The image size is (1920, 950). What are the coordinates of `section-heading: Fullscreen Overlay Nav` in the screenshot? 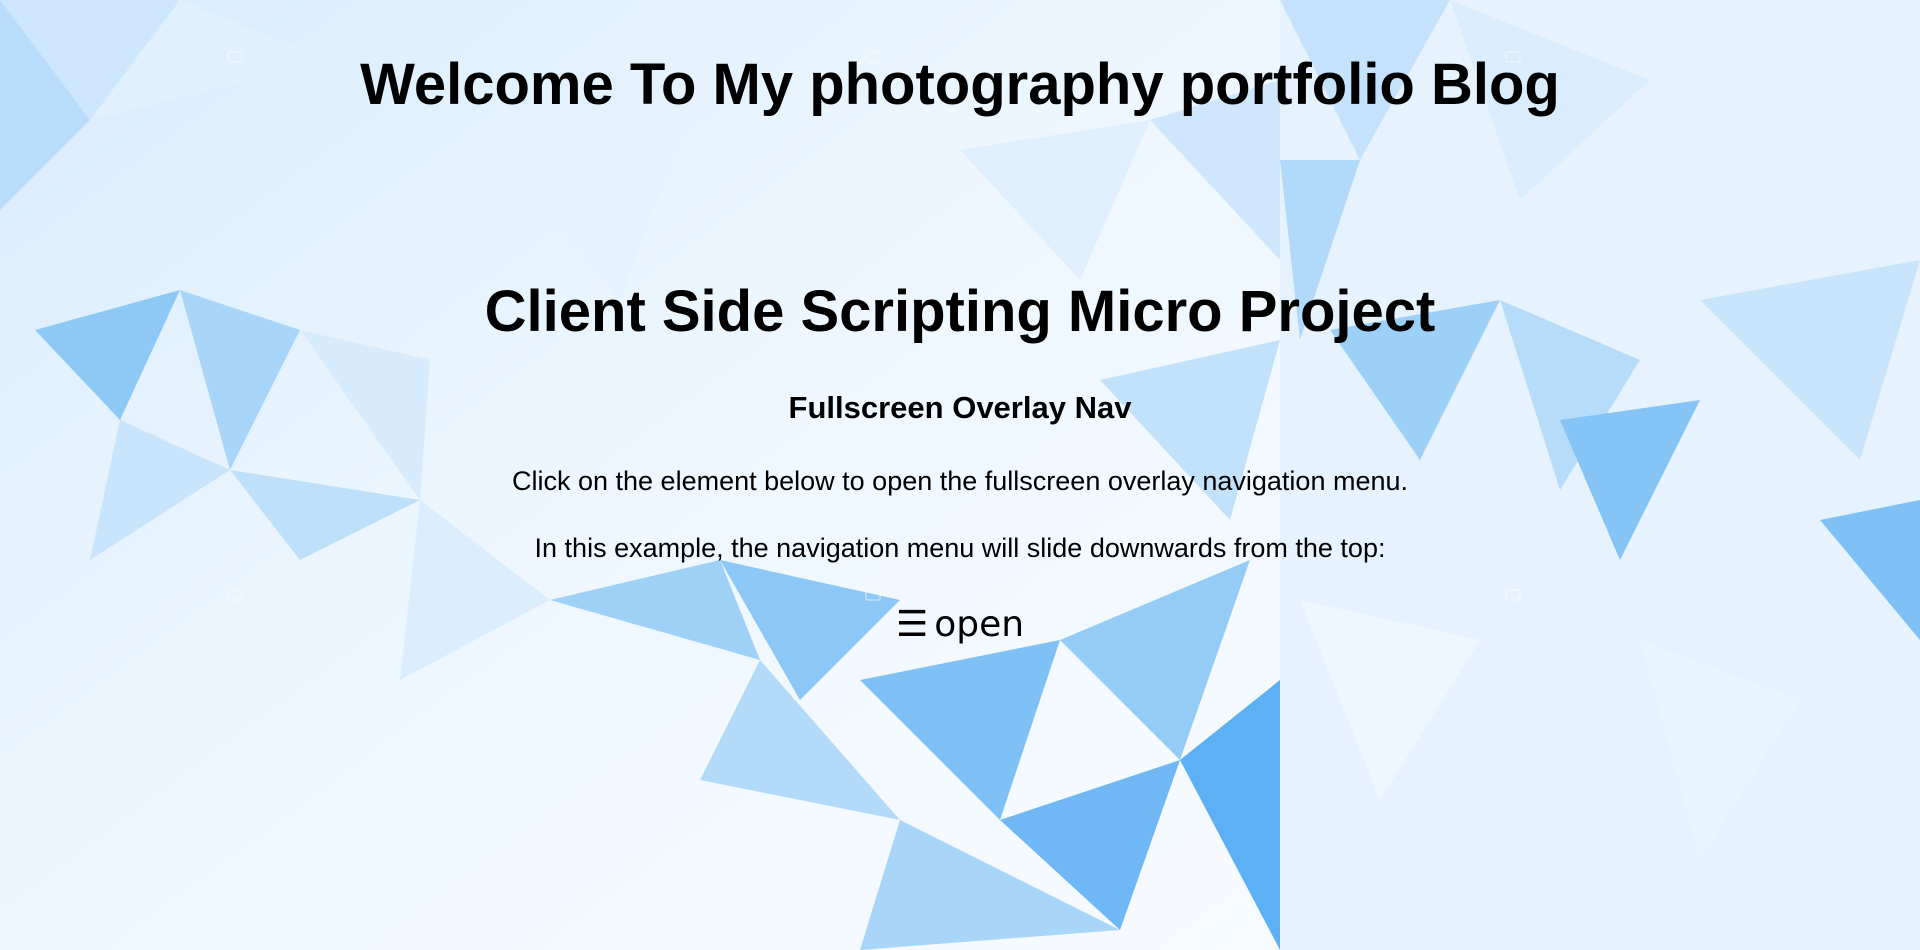 It's located at (960, 407).